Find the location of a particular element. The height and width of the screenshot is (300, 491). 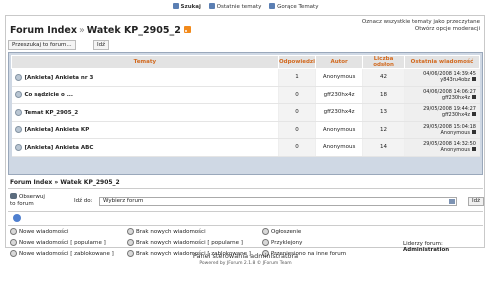

go-button: Idź is located at coordinates (476, 201).